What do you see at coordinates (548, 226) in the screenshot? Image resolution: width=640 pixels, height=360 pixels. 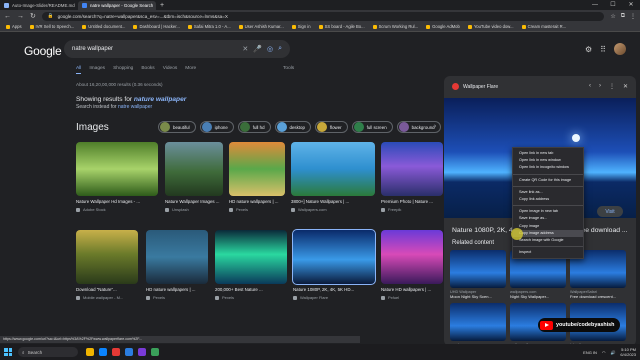 I see `context-menu-item: Copy image` at bounding box center [548, 226].